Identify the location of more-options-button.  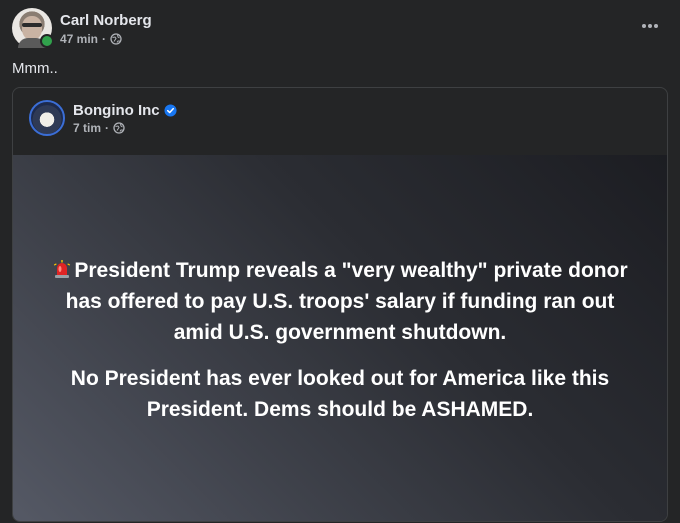
(650, 26).